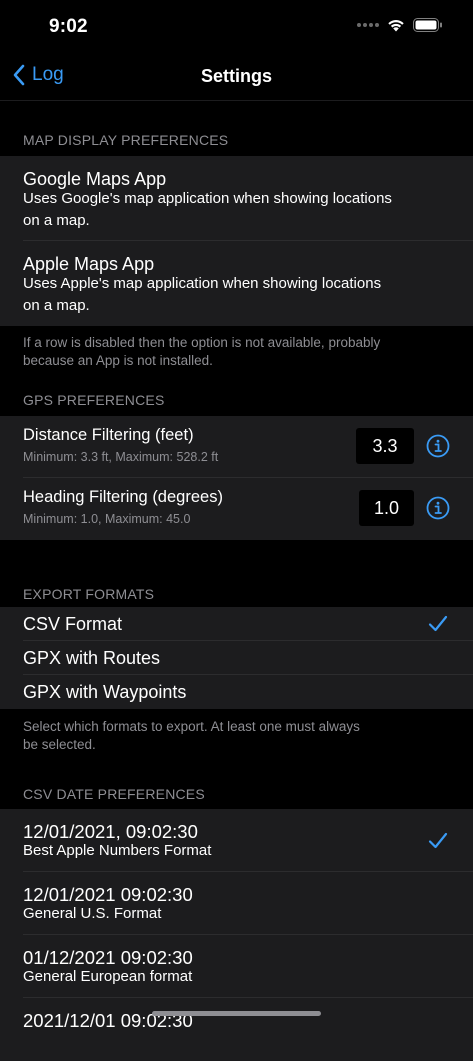  I want to click on row-subtitle: Minimum: 1.0, Maximum: 45.0, so click(107, 519).